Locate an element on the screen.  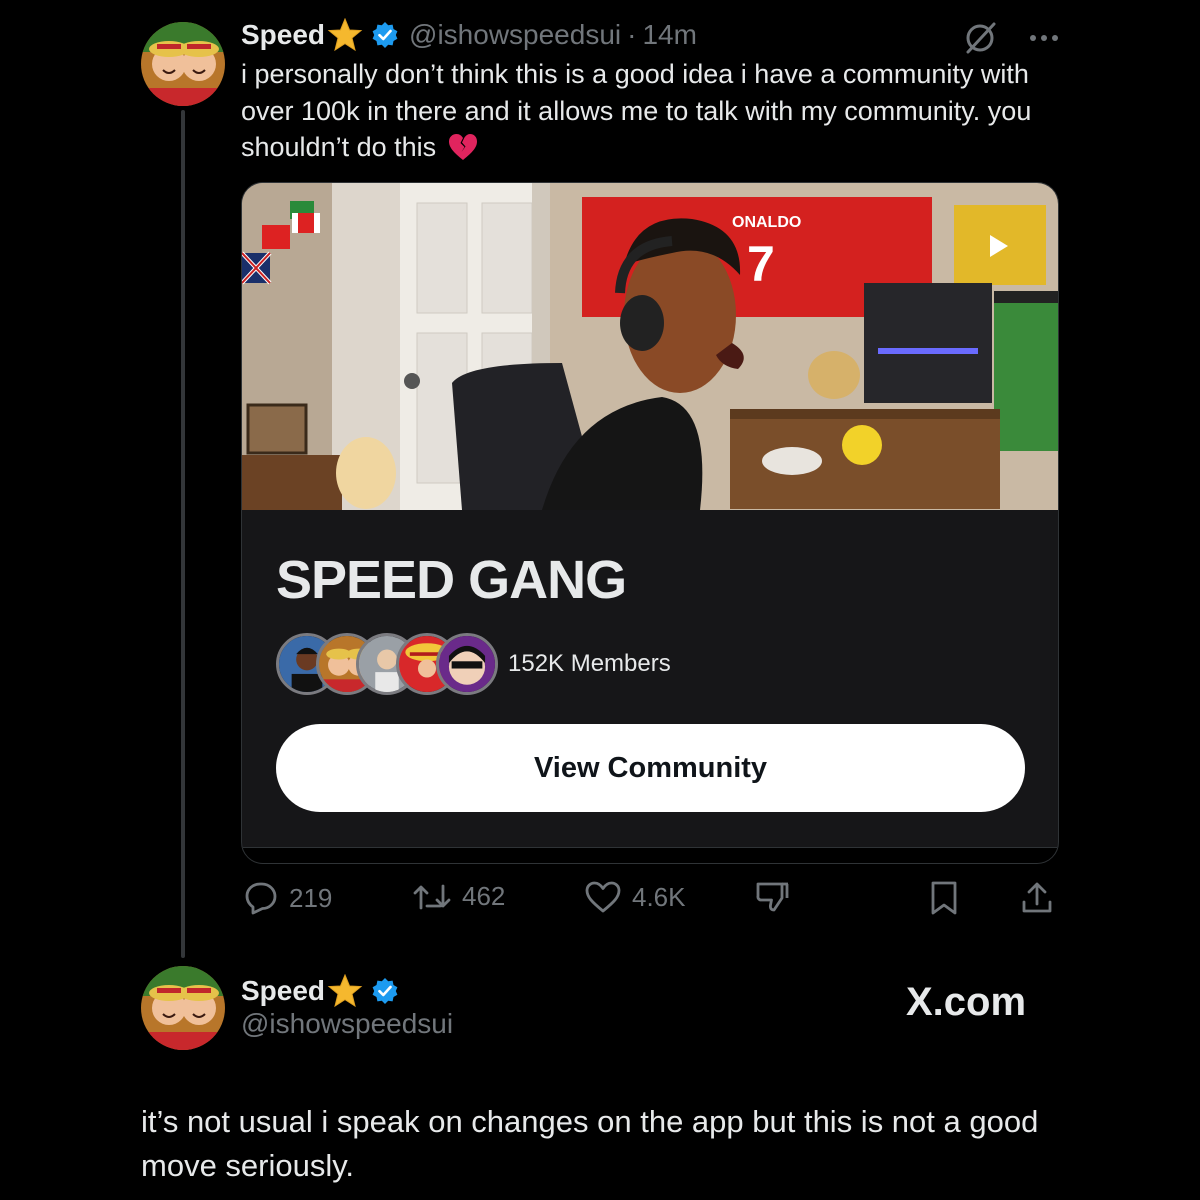
tweet-header: Speed @ishowspeedsui · 14m is located at coordinates (469, 34).